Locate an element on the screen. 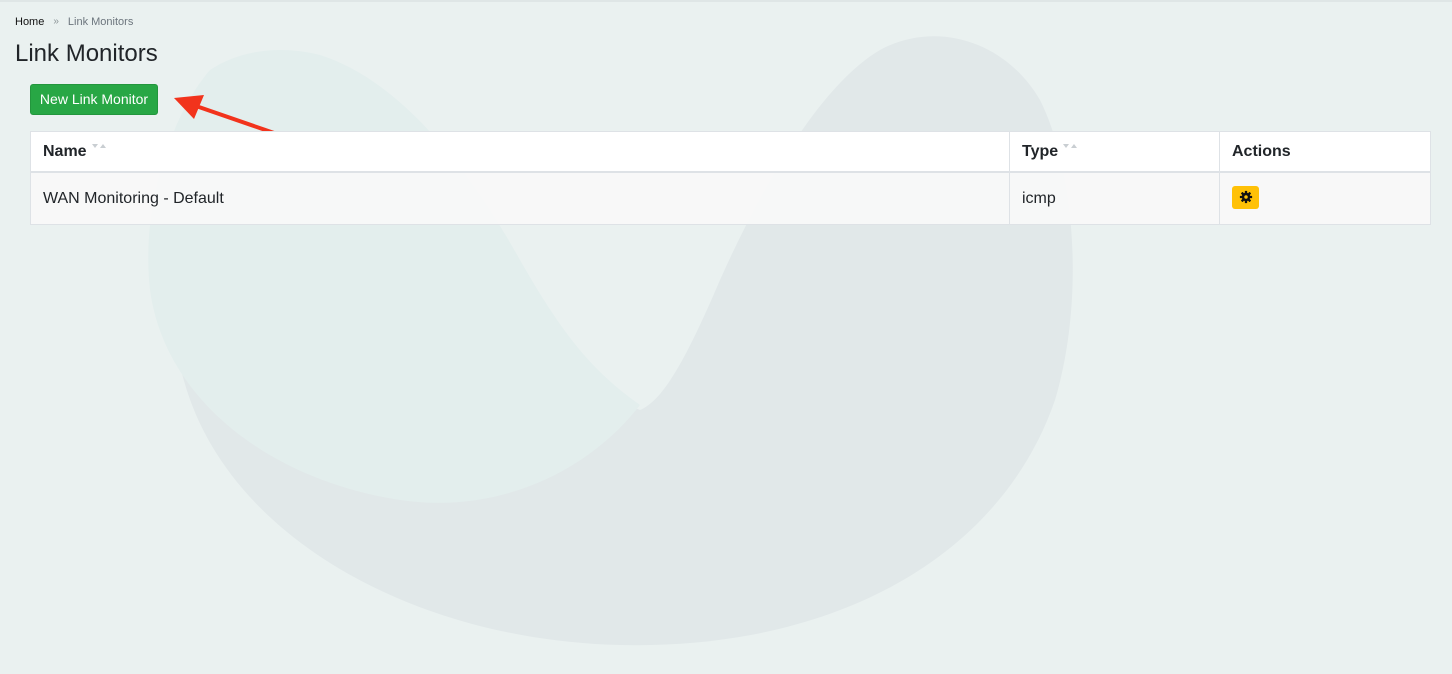 Image resolution: width=1452 pixels, height=674 pixels. table-row: WAN Monitoring - Default icmp is located at coordinates (730, 198).